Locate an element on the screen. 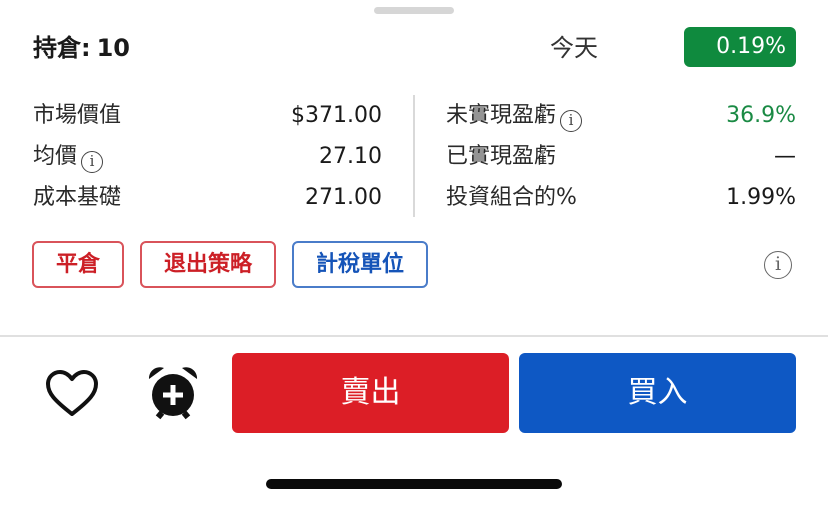 The image size is (828, 505). tax-lots-button: 計稅單位 is located at coordinates (360, 264).